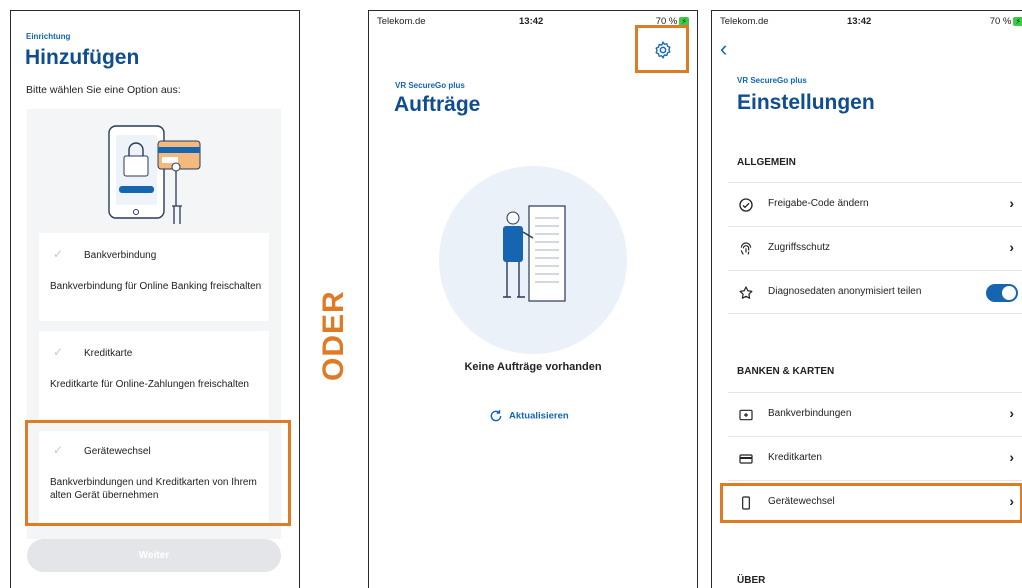 The width and height of the screenshot is (1022, 588). I want to click on refresh-label: Aktualisieren, so click(539, 416).